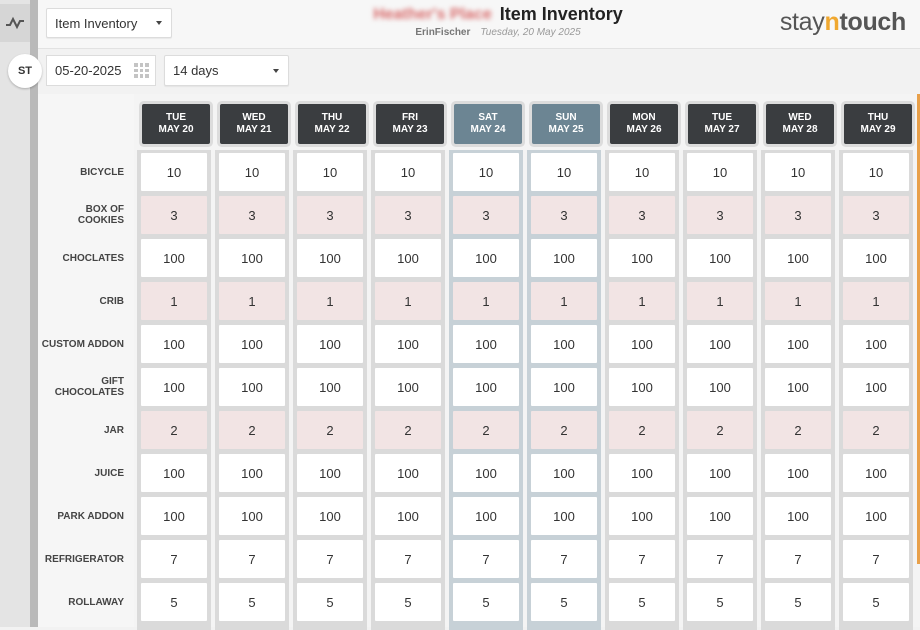 The width and height of the screenshot is (920, 630). I want to click on start-date-field: 05-20-2025, so click(101, 70).